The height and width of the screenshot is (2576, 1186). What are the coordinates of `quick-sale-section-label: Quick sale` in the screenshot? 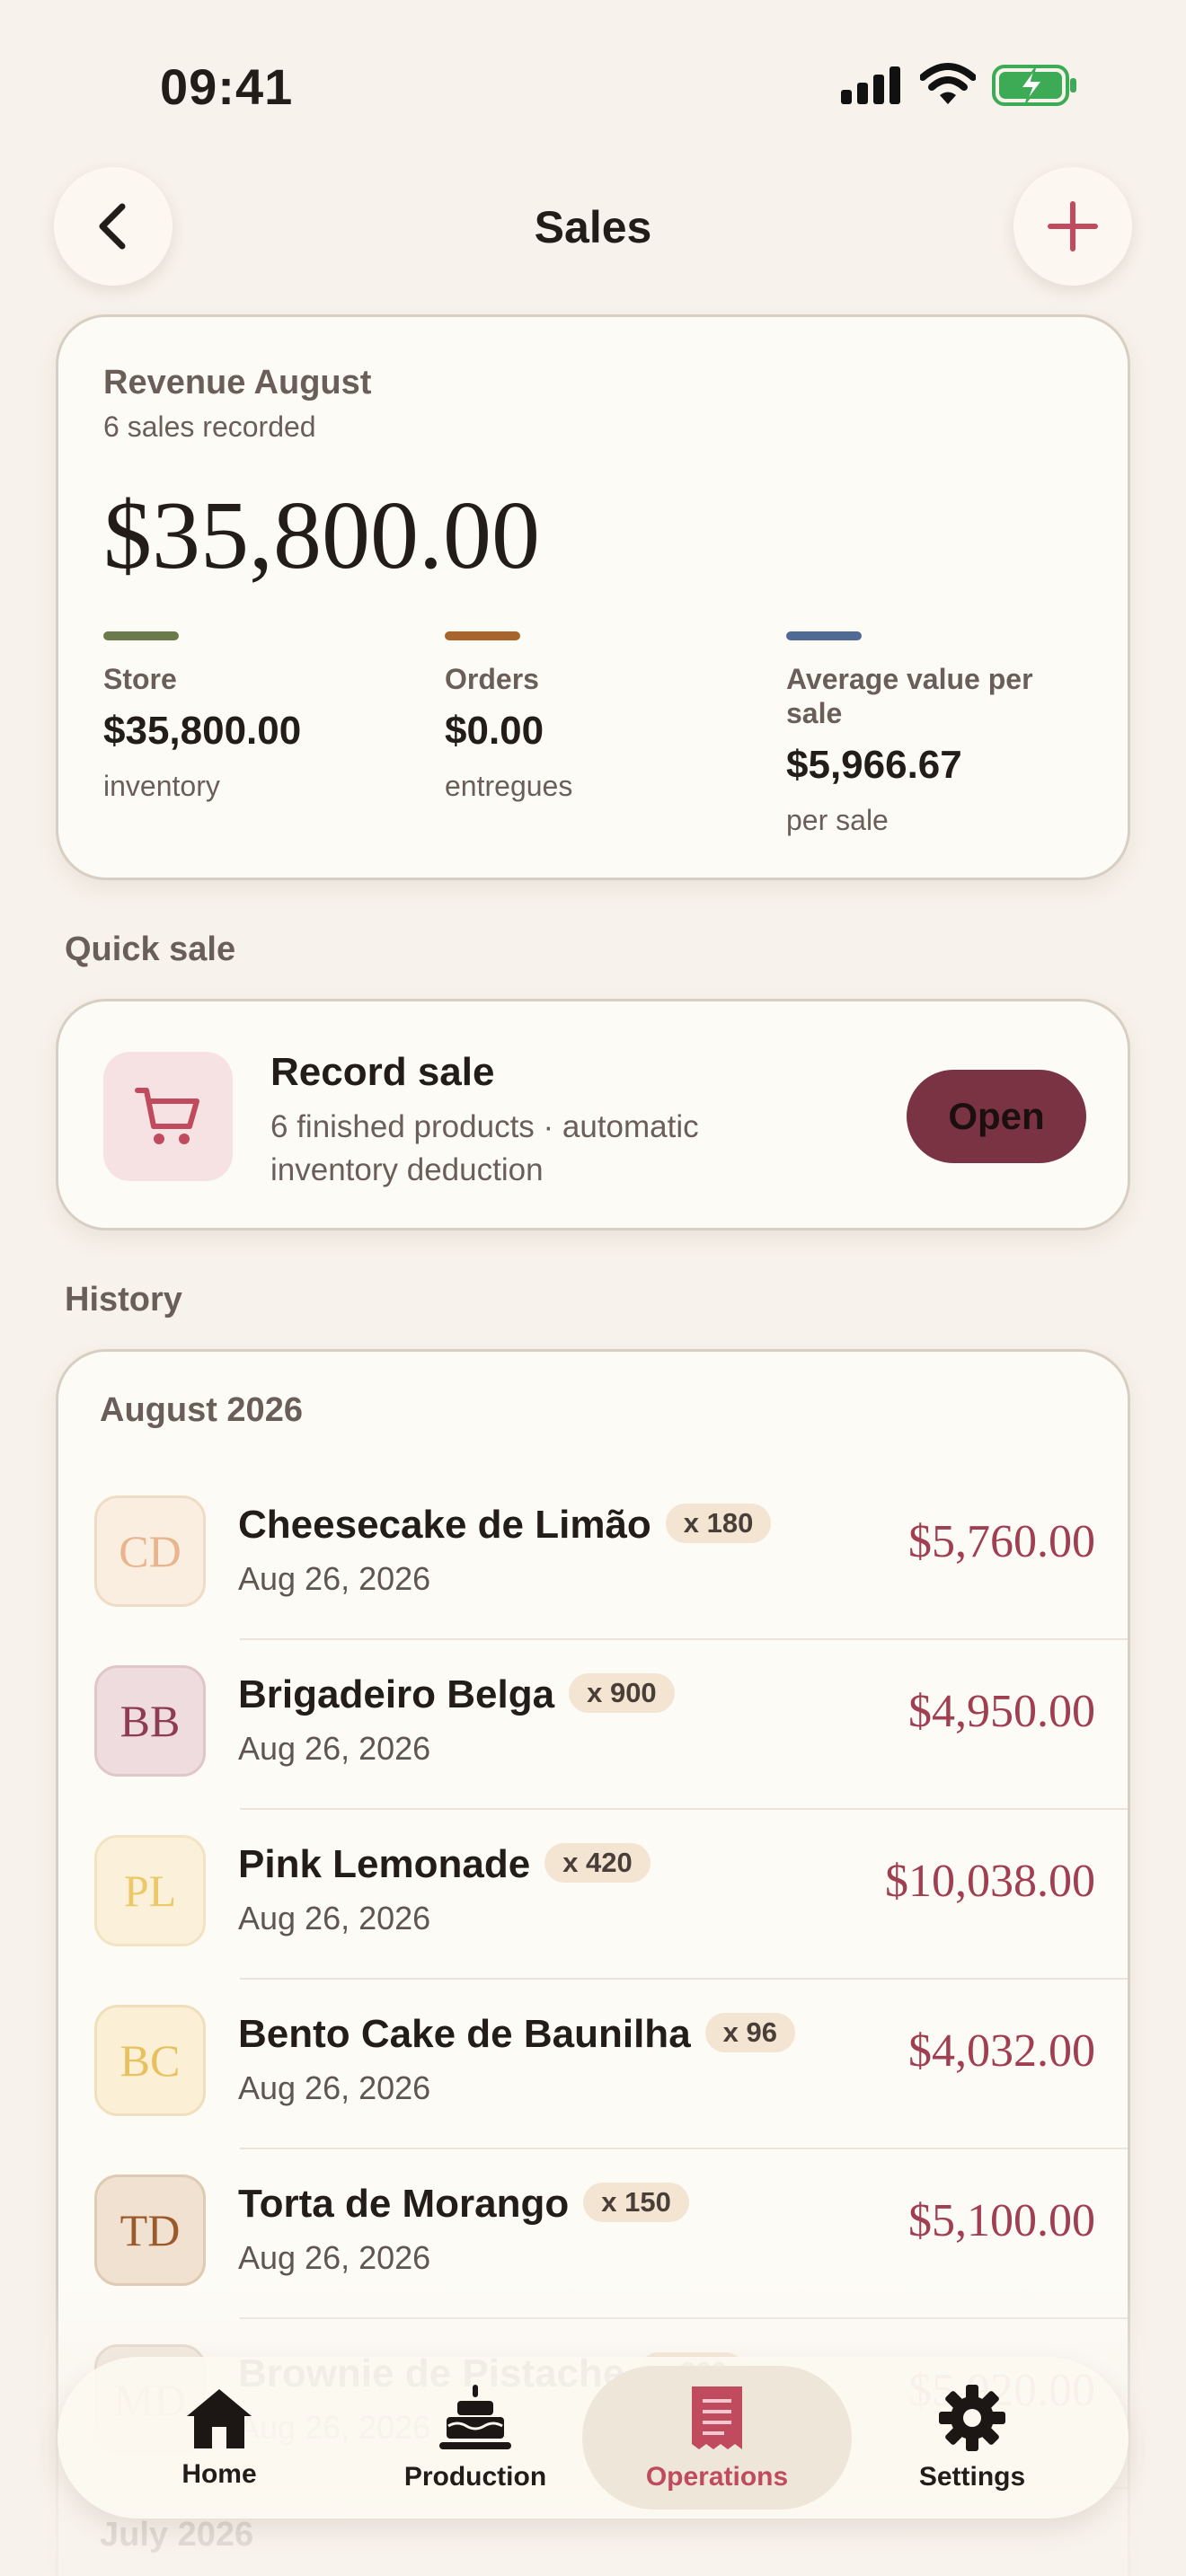 It's located at (150, 949).